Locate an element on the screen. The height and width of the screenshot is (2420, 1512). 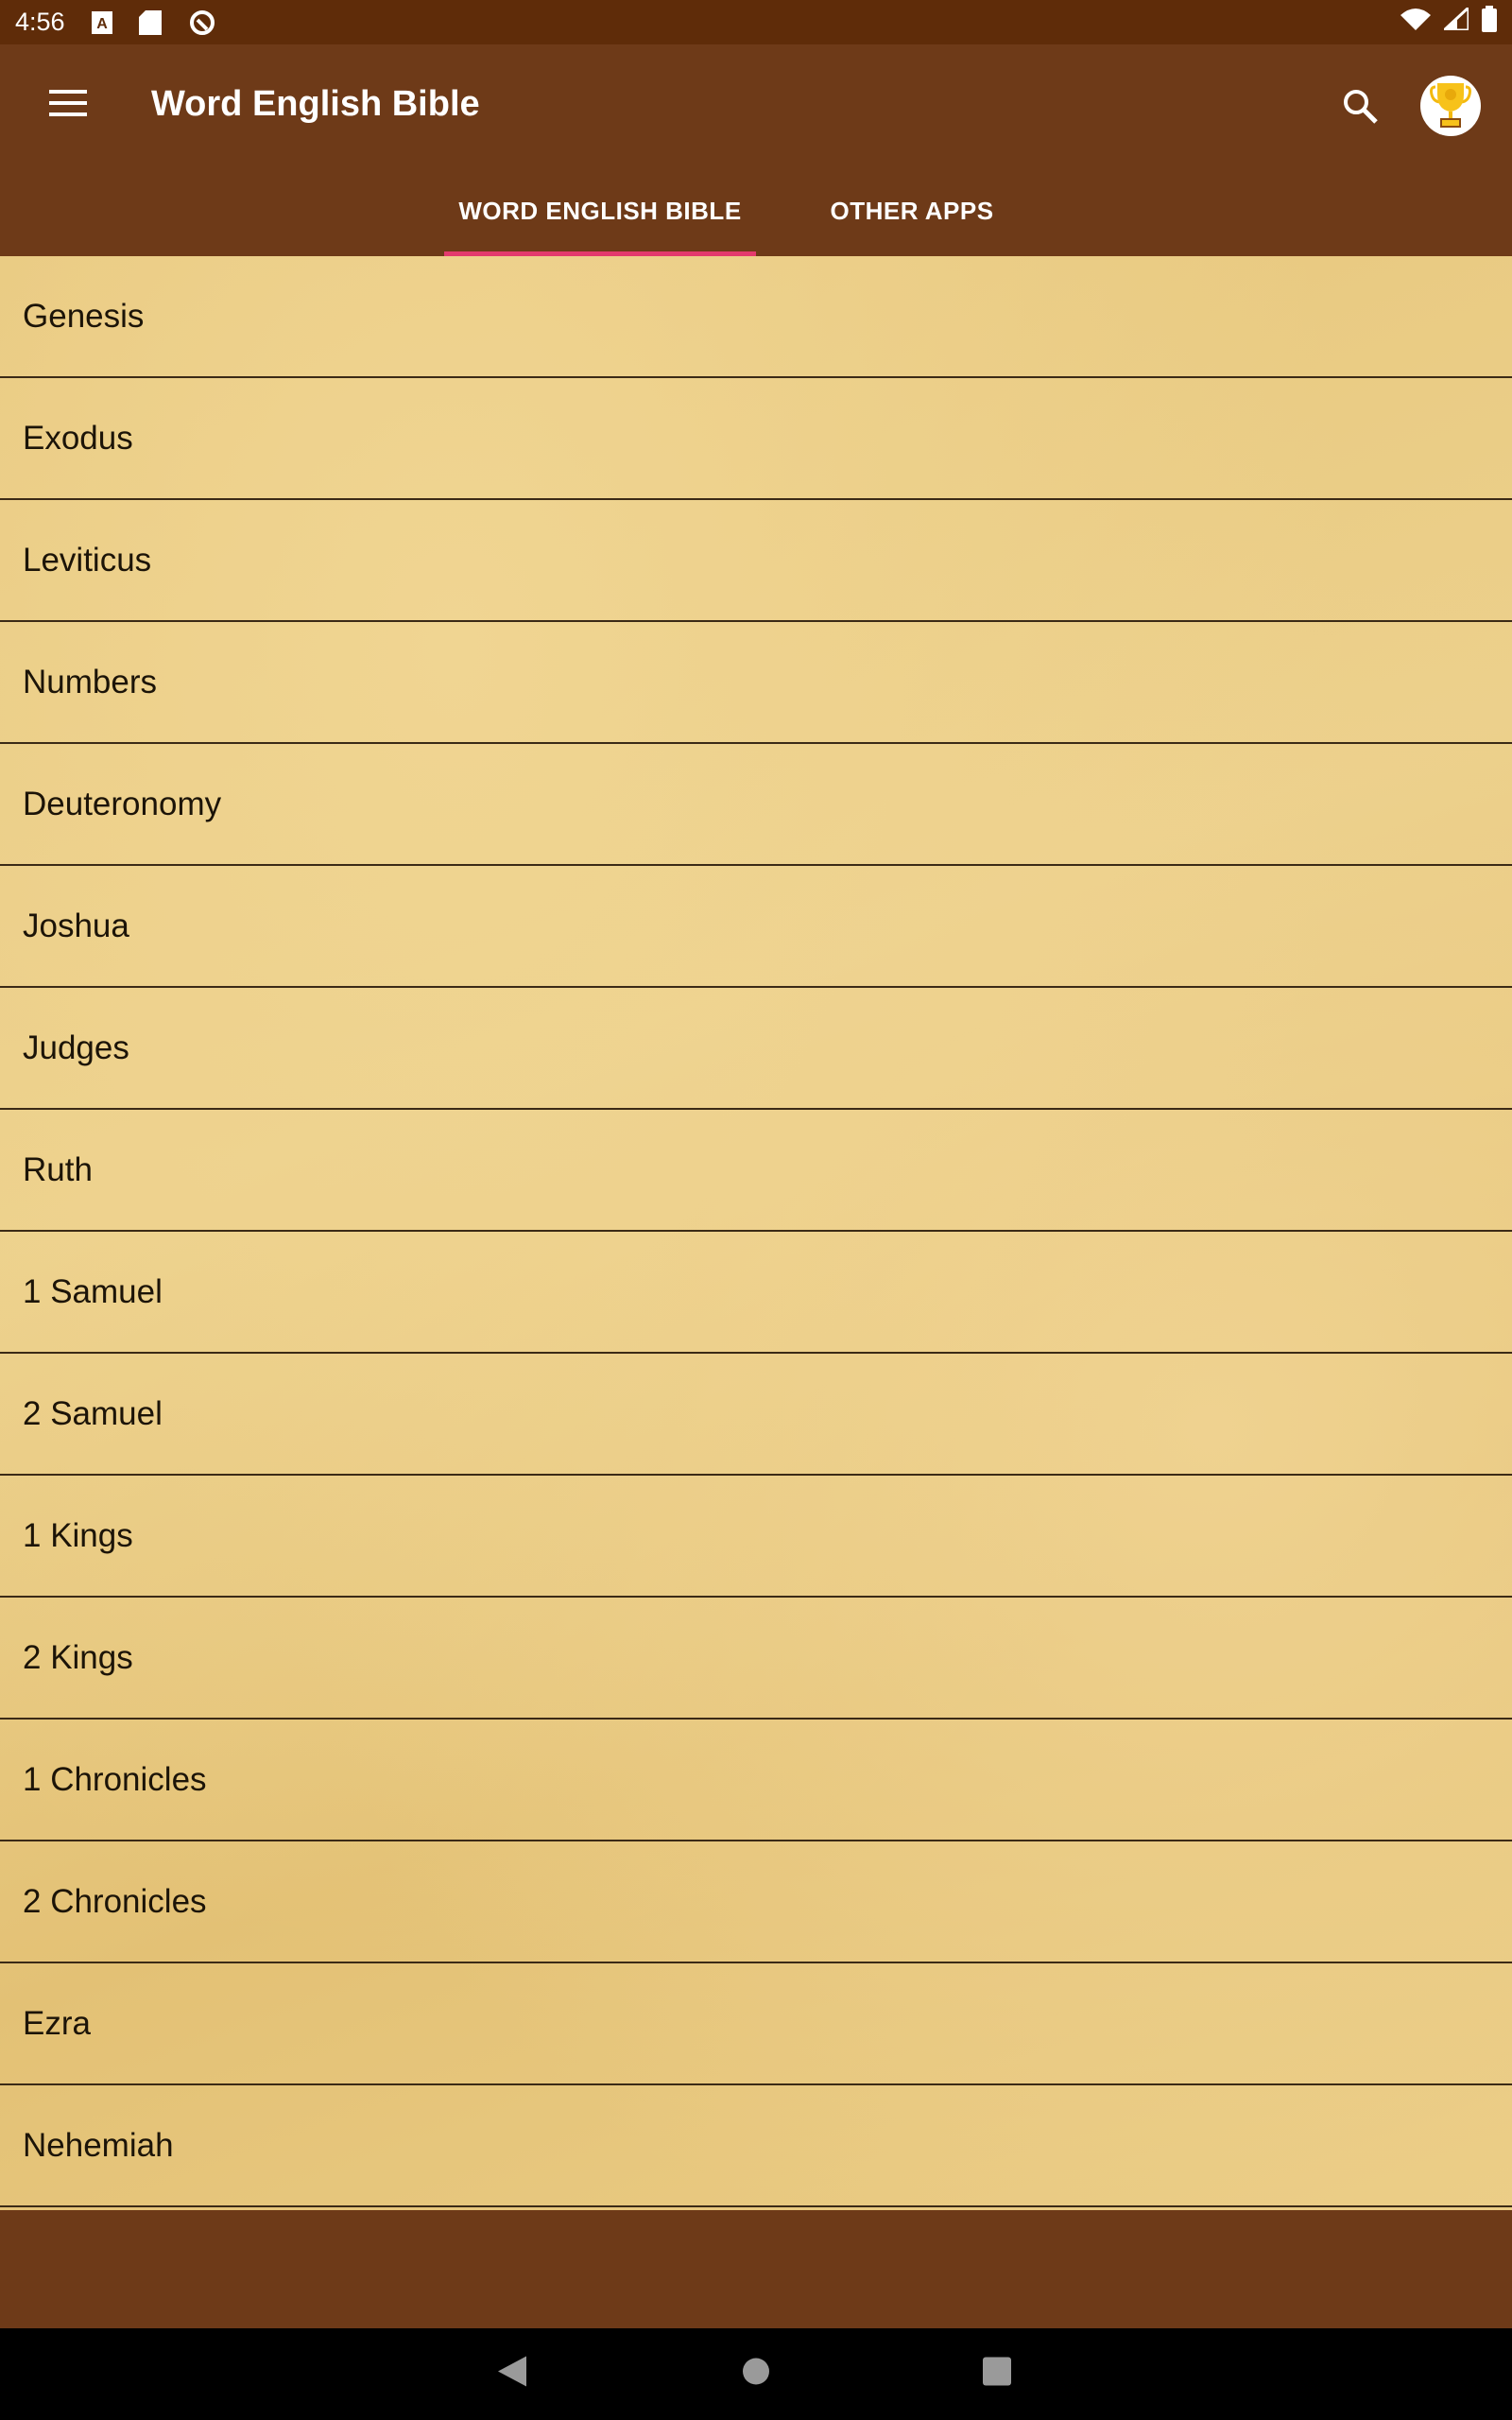
book-item: Nehemiah is located at coordinates (756, 2146).